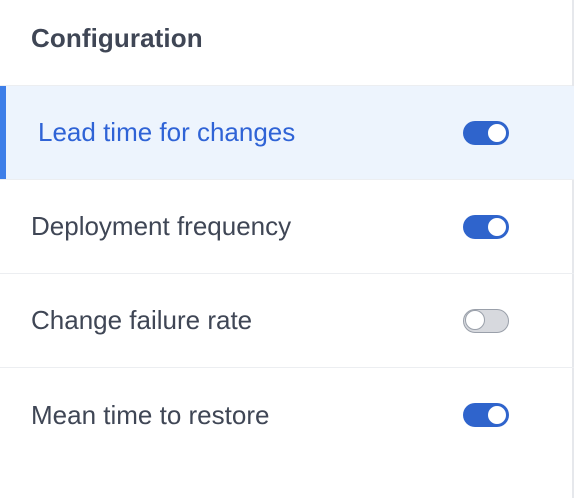 Image resolution: width=574 pixels, height=498 pixels. I want to click on mean-time-to-restore-toggle, so click(486, 415).